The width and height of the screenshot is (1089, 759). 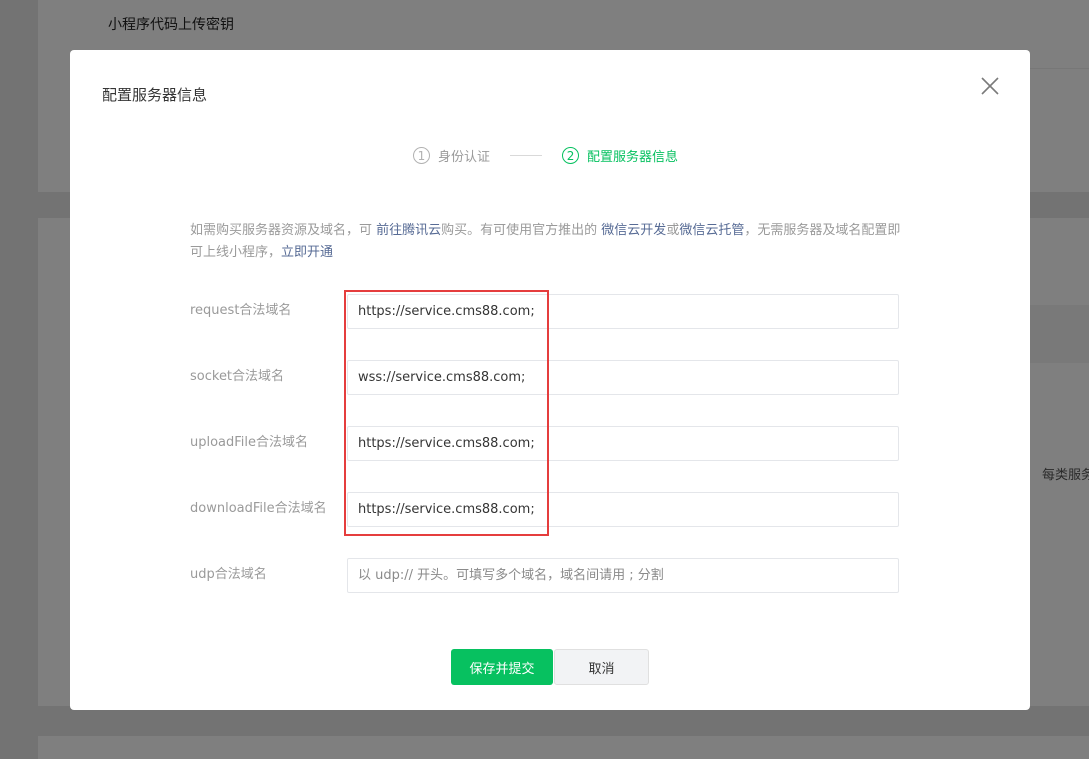 I want to click on step-number: 2, so click(x=571, y=155).